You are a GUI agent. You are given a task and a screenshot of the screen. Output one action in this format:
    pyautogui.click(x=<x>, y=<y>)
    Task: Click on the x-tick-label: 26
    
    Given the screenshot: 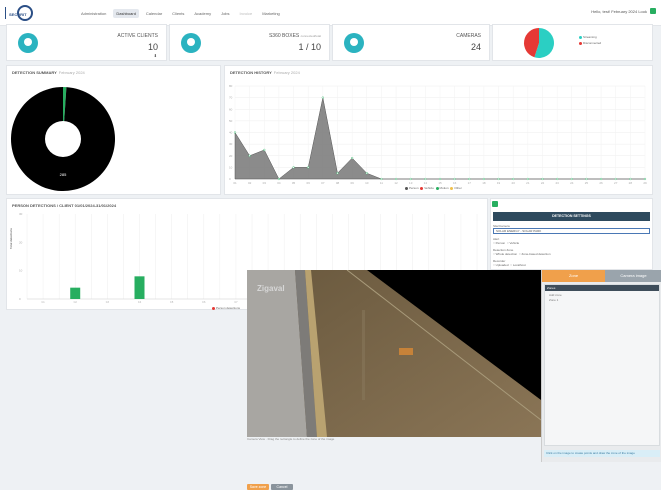 What is the action you would take?
    pyautogui.click(x=601, y=183)
    